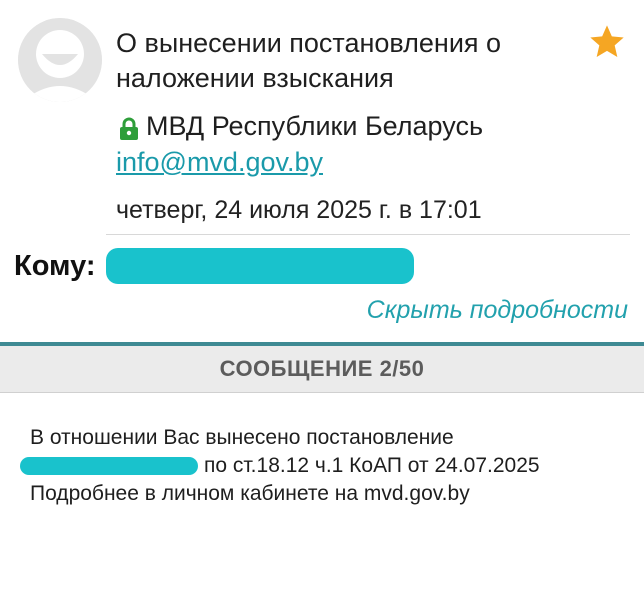 The width and height of the screenshot is (644, 600). I want to click on body-line: В отношении Вас вынесено постановление, so click(242, 437).